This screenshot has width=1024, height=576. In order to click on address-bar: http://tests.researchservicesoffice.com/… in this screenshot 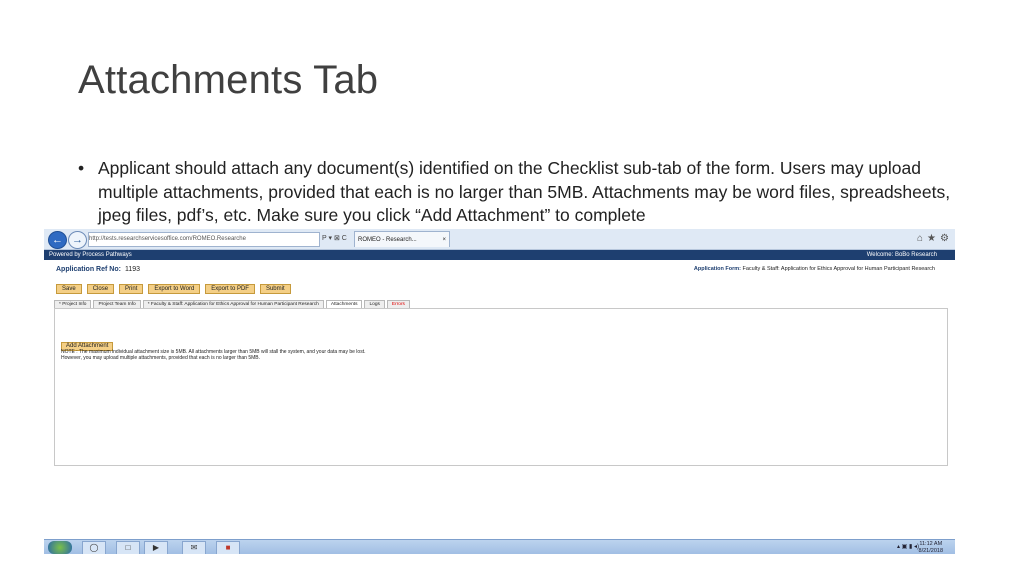, I will do `click(204, 239)`.